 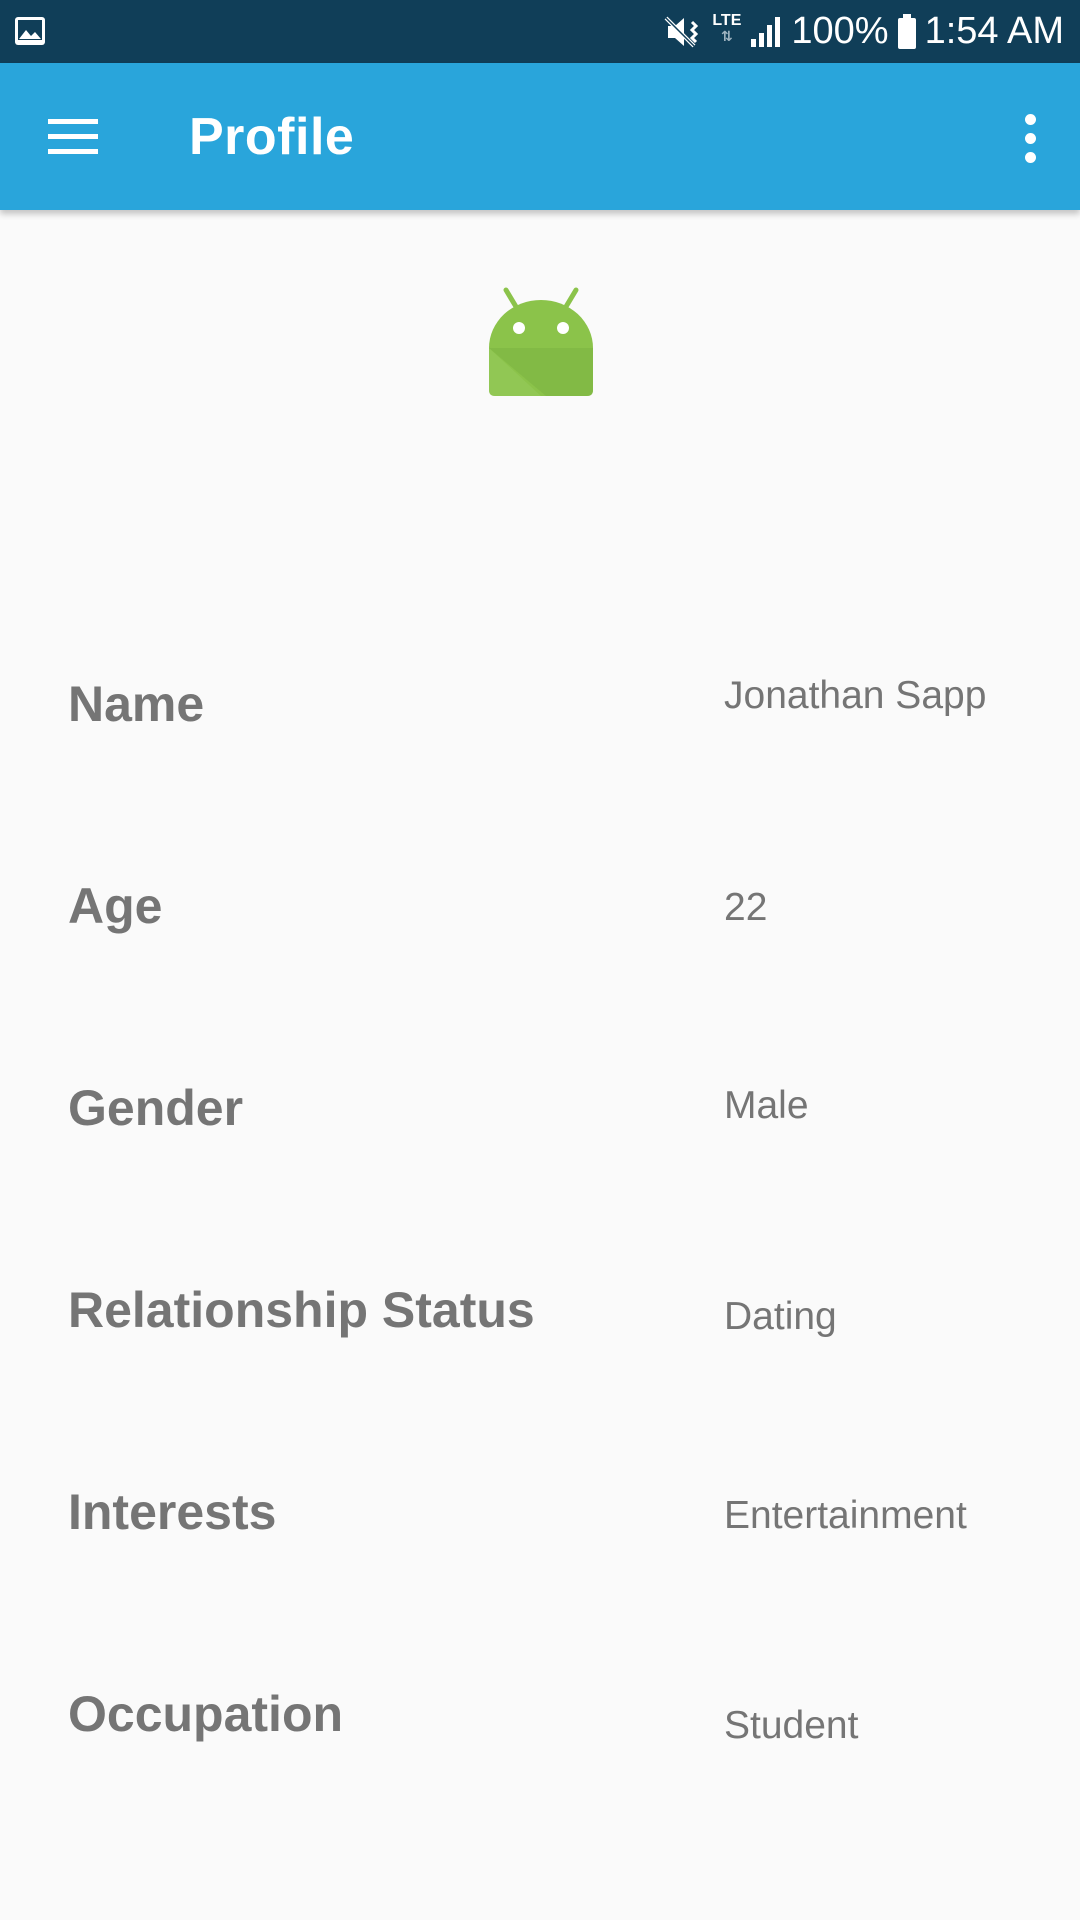 I want to click on page-title: Profile, so click(x=272, y=137).